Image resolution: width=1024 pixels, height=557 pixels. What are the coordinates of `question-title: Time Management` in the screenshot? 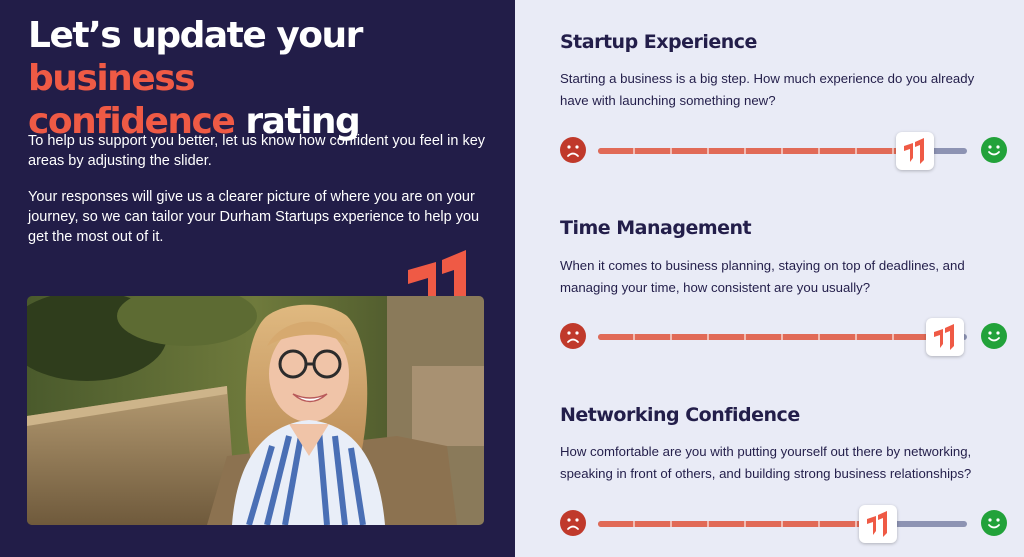 It's located at (656, 228).